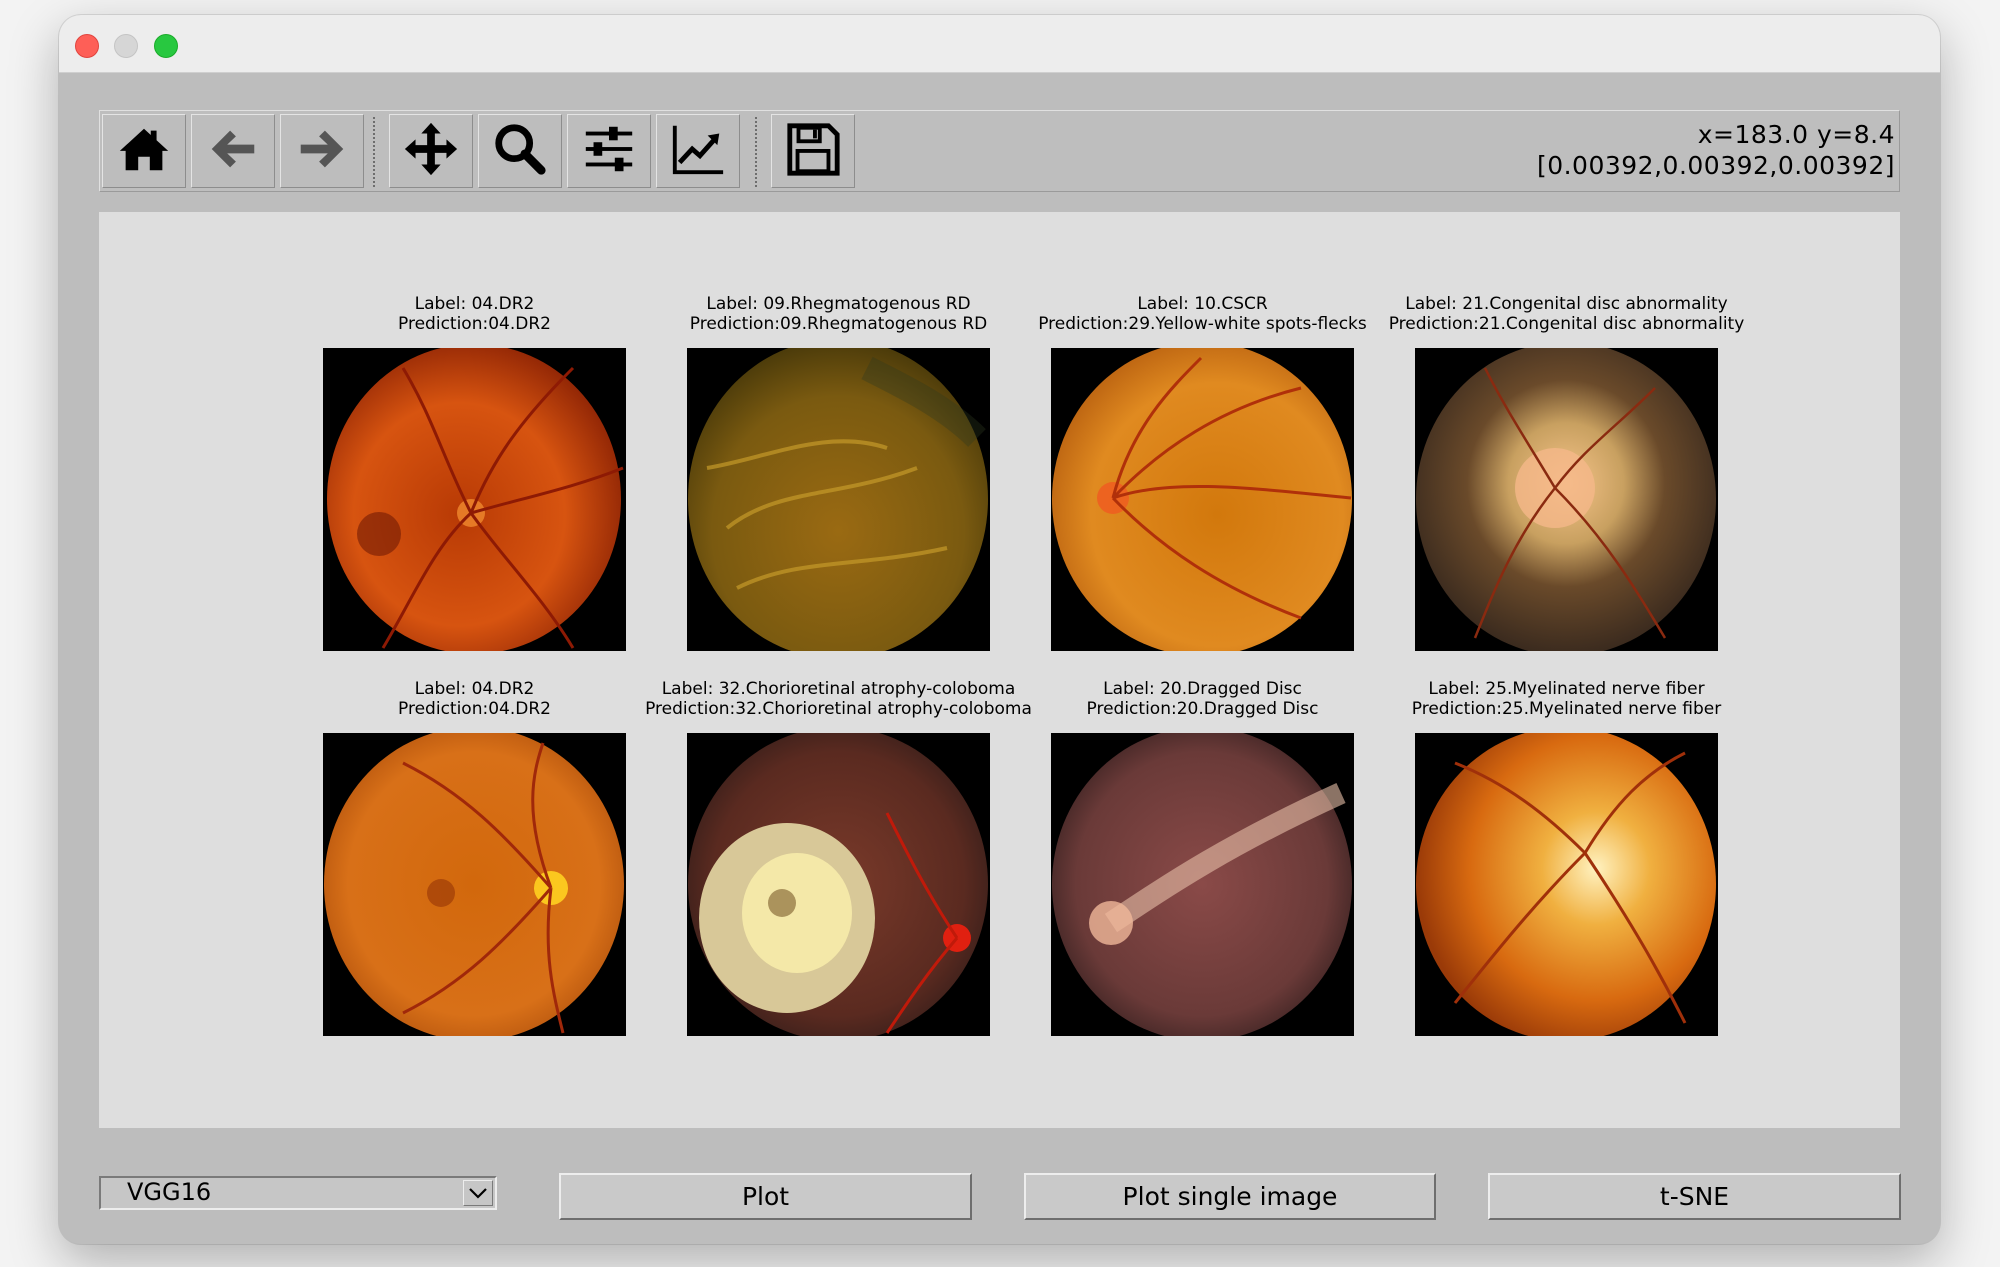 The image size is (2000, 1267). What do you see at coordinates (478, 1193) in the screenshot?
I see `chevron-down-icon` at bounding box center [478, 1193].